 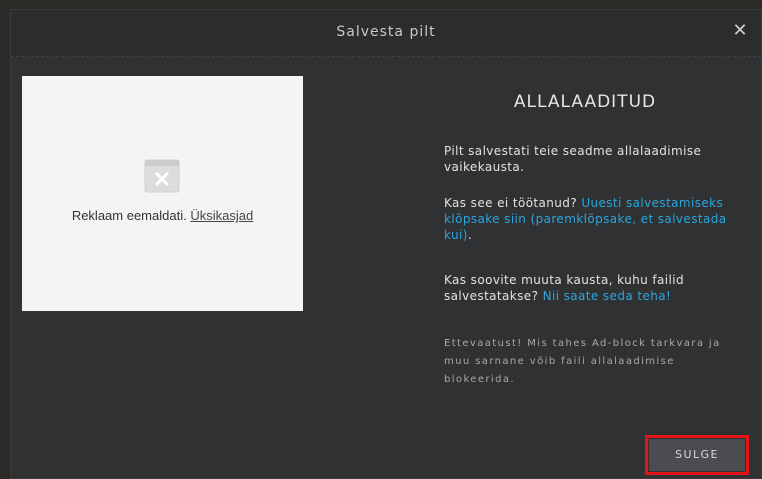 I want to click on dialog-title: Salvesta pilt, so click(x=386, y=32).